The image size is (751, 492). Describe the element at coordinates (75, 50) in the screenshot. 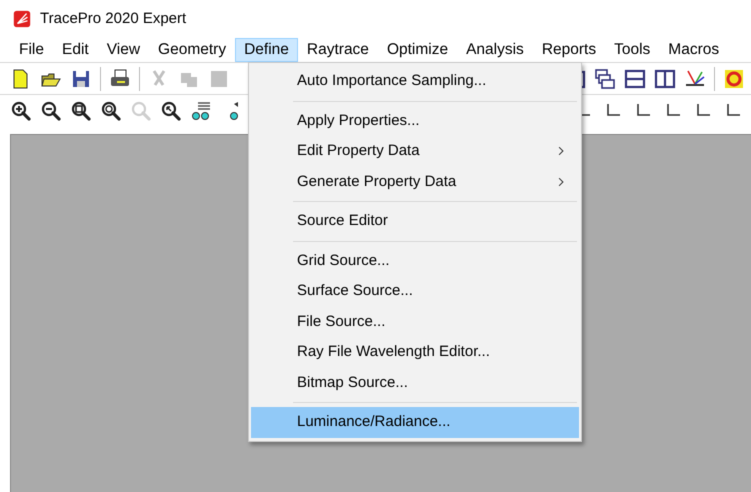

I see `menu-item: Edit` at that location.